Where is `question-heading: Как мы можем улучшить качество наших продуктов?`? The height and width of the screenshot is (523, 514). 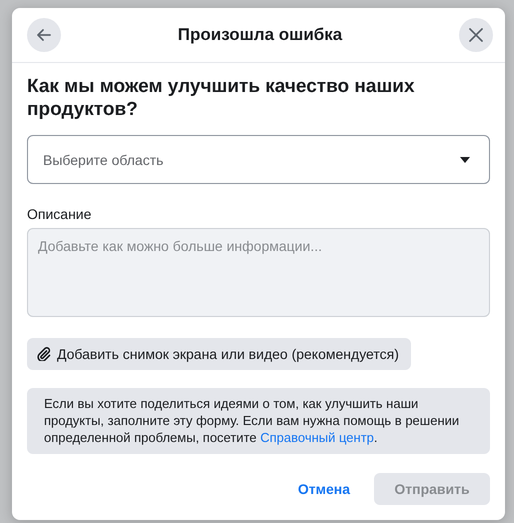
question-heading: Как мы можем улучшить качество наших продуктов? is located at coordinates (221, 98).